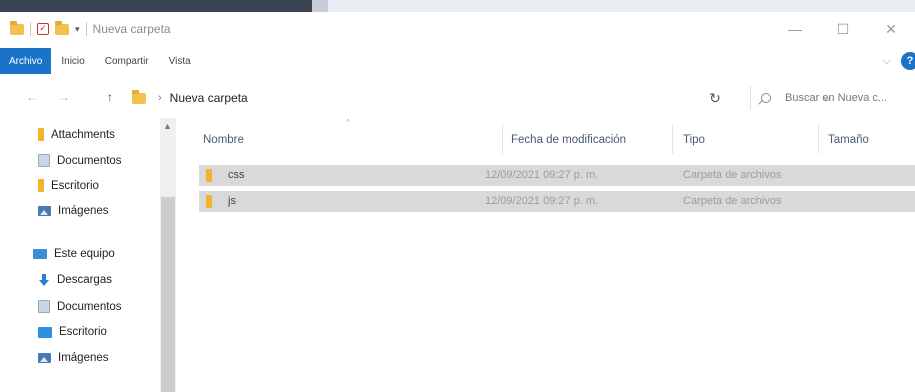 The width and height of the screenshot is (915, 392). Describe the element at coordinates (62, 27) in the screenshot. I see `new-folder-icon` at that location.